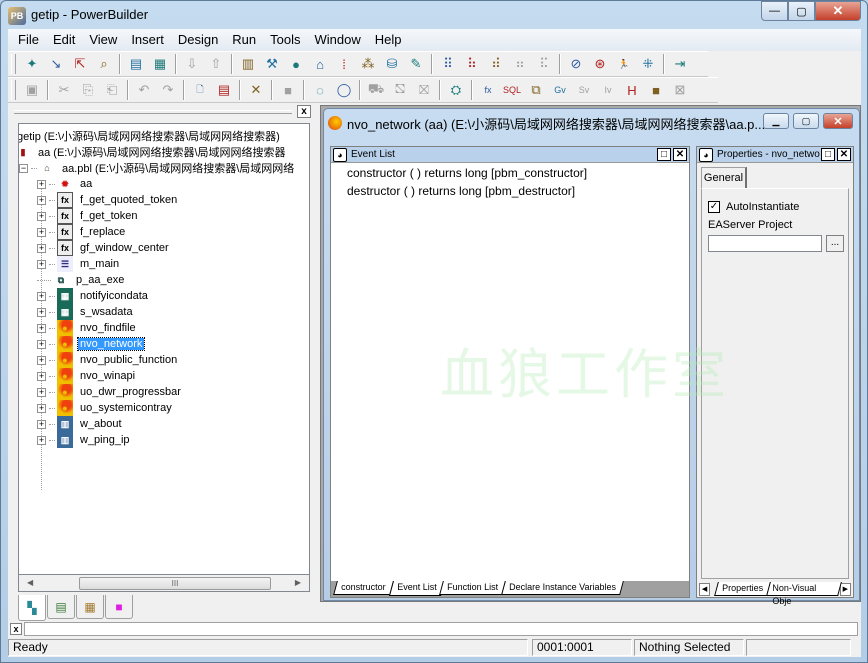  What do you see at coordinates (724, 178) in the screenshot?
I see `tab-general: General` at bounding box center [724, 178].